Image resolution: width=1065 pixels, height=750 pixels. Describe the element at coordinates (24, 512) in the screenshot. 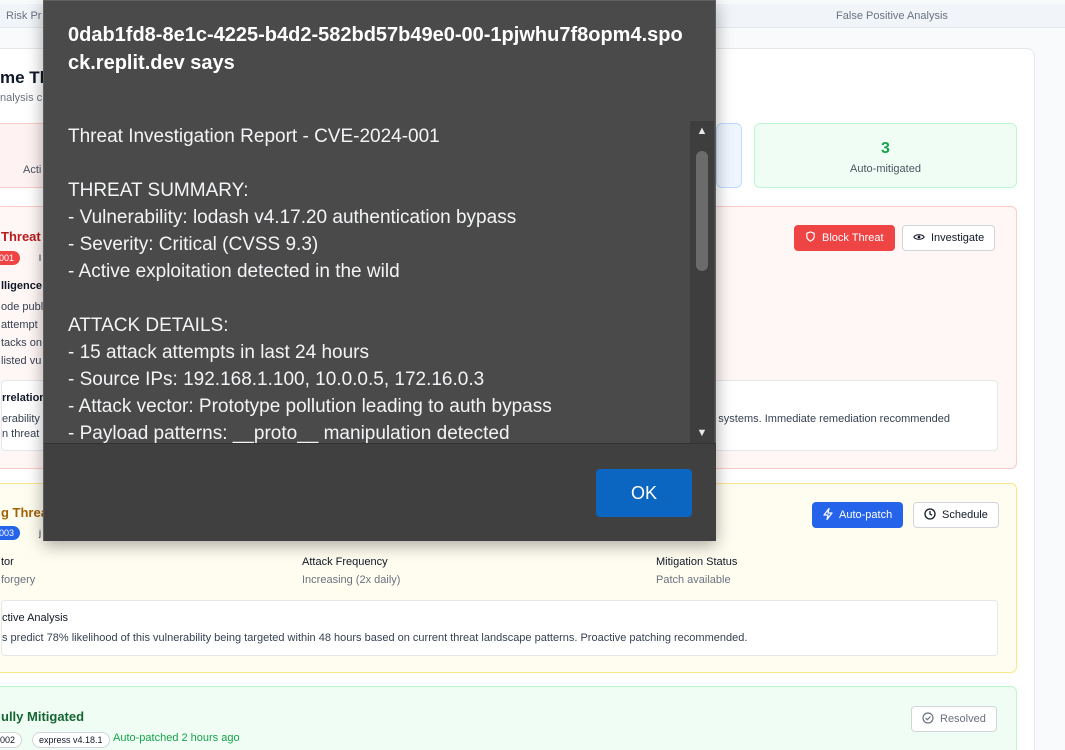

I see `threat-title: g Threa` at that location.